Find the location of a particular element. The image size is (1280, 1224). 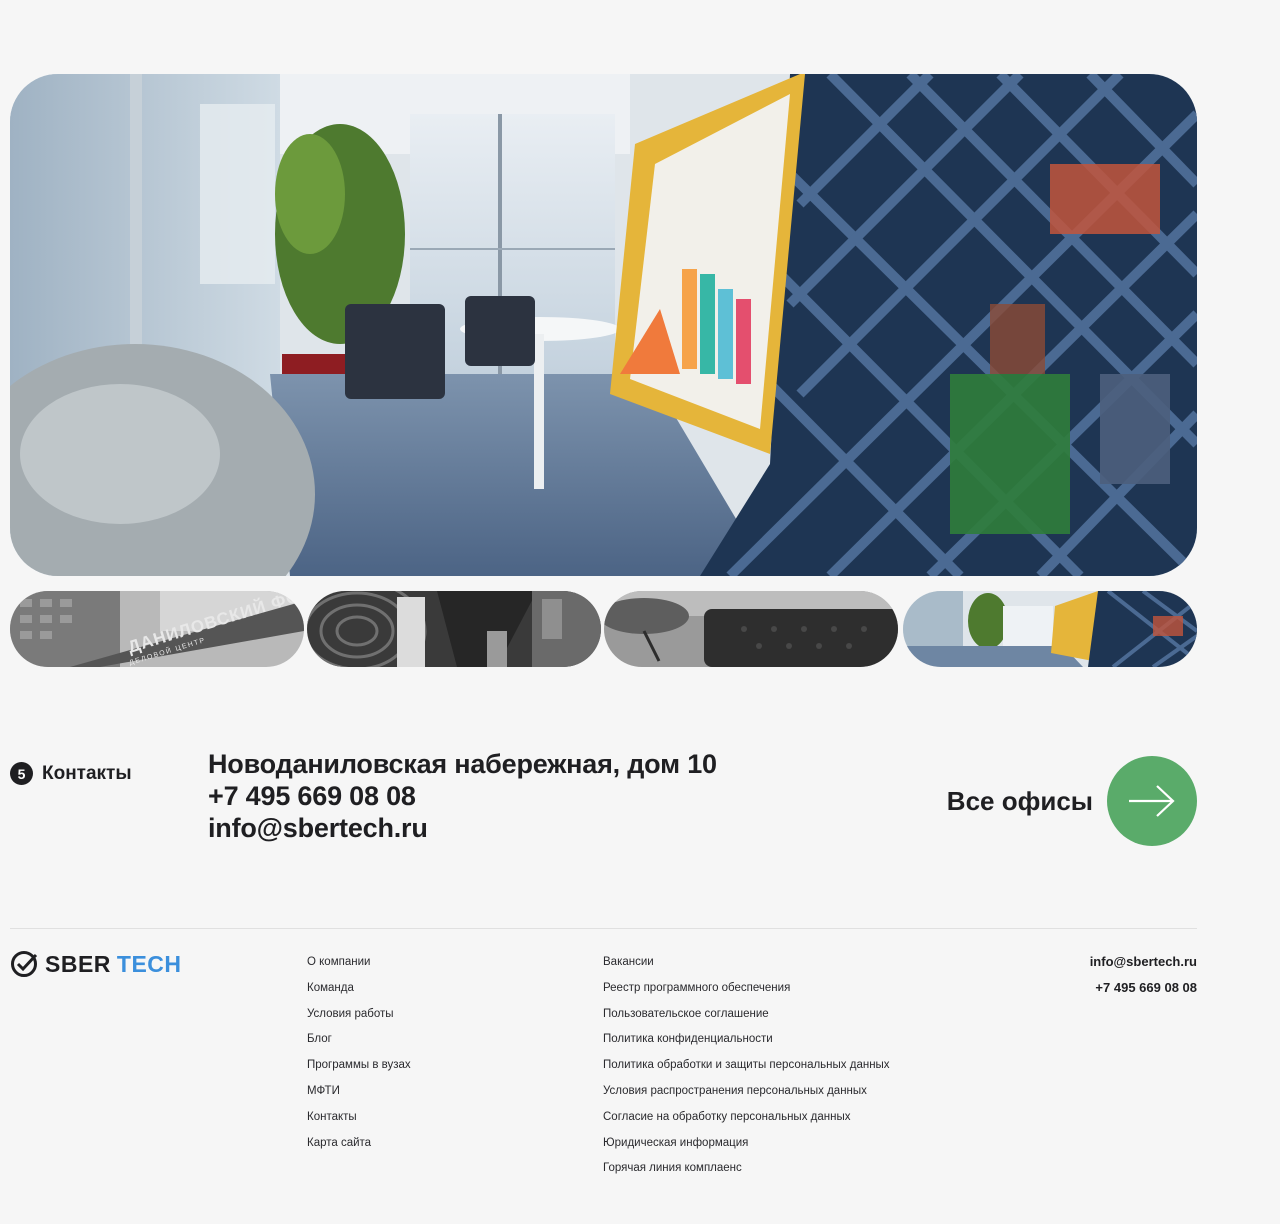

sber-check-icon is located at coordinates (24, 964).